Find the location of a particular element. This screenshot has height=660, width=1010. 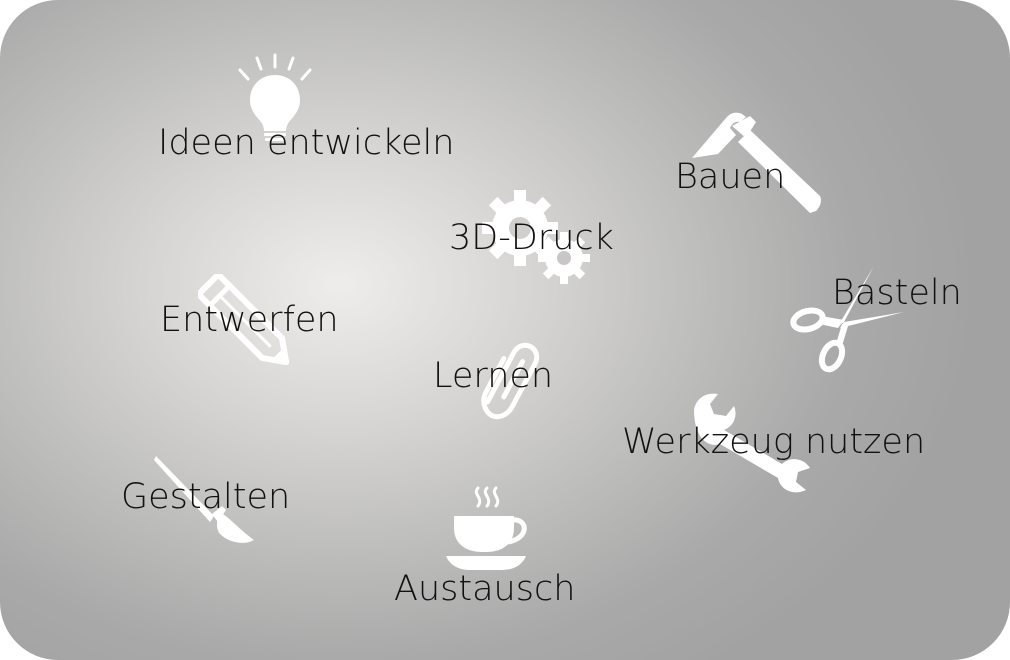

label-3d-druck: 3D-Druck is located at coordinates (531, 238).